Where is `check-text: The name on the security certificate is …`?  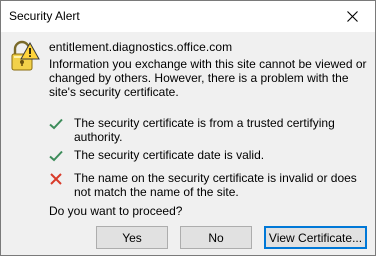 check-text: The name on the security certificate is … is located at coordinates (215, 185).